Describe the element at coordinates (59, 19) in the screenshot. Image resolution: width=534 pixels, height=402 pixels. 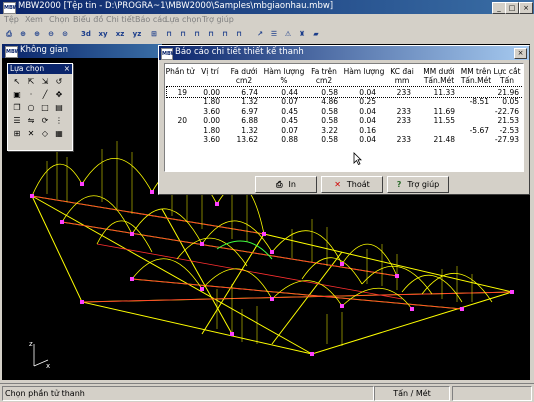
I see `menu-select: Chọn` at that location.